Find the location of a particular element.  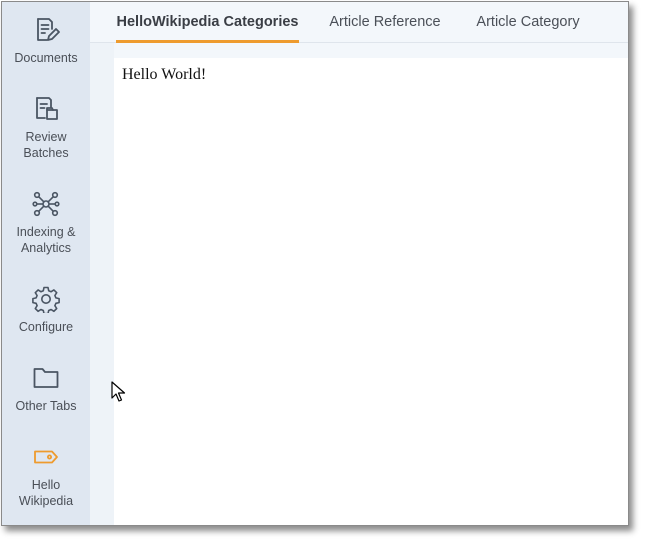

mouse-cursor-icon is located at coordinates (118, 391).